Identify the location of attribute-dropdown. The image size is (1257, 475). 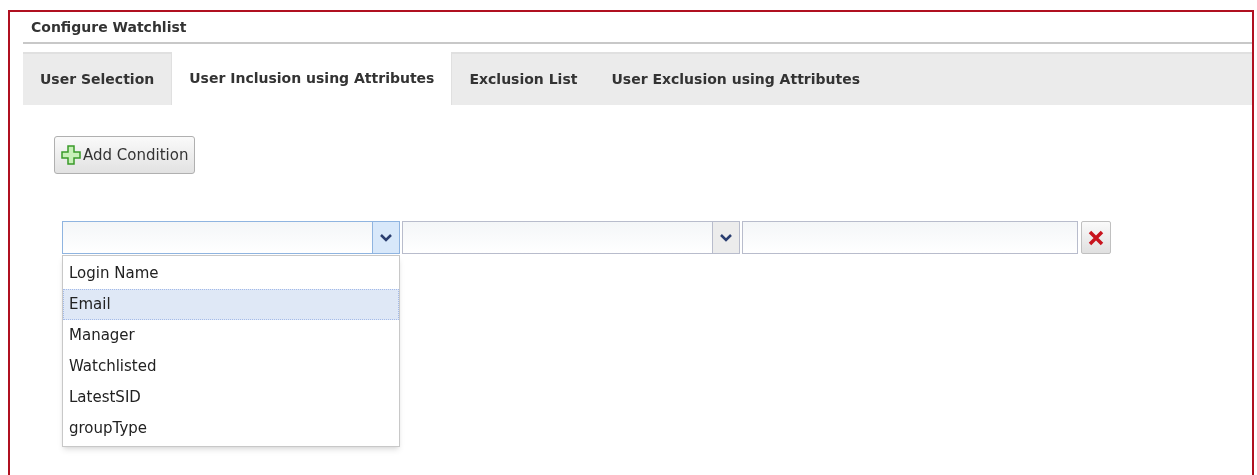
(231, 237).